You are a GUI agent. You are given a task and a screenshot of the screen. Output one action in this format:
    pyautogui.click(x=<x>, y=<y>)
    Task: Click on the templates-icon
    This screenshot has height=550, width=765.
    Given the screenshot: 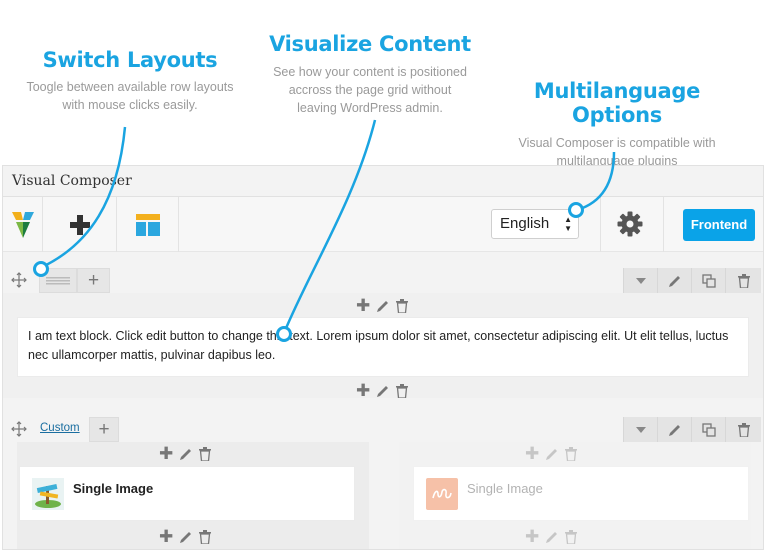 What is the action you would take?
    pyautogui.click(x=147, y=224)
    